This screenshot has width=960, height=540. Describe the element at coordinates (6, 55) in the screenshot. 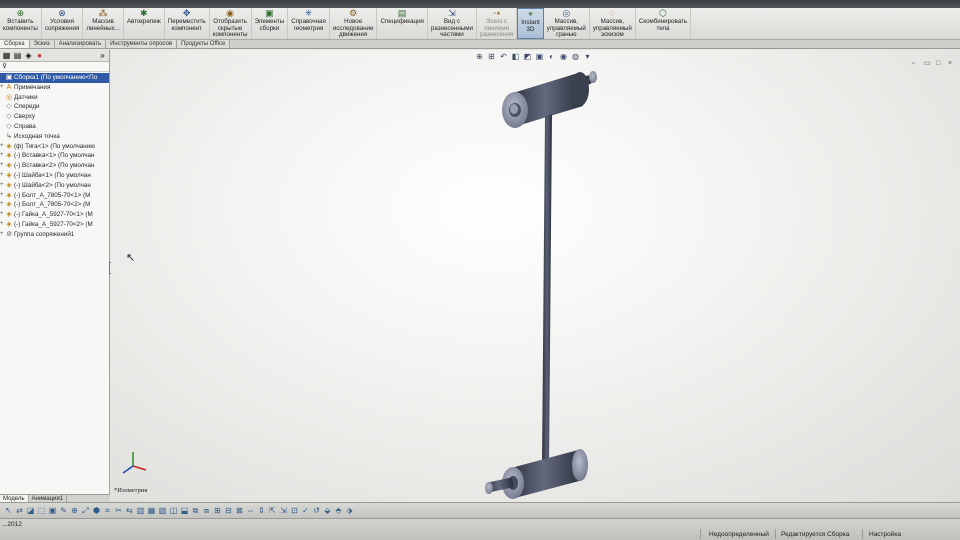

I see `feature-manager-tab-icon: ▦` at that location.